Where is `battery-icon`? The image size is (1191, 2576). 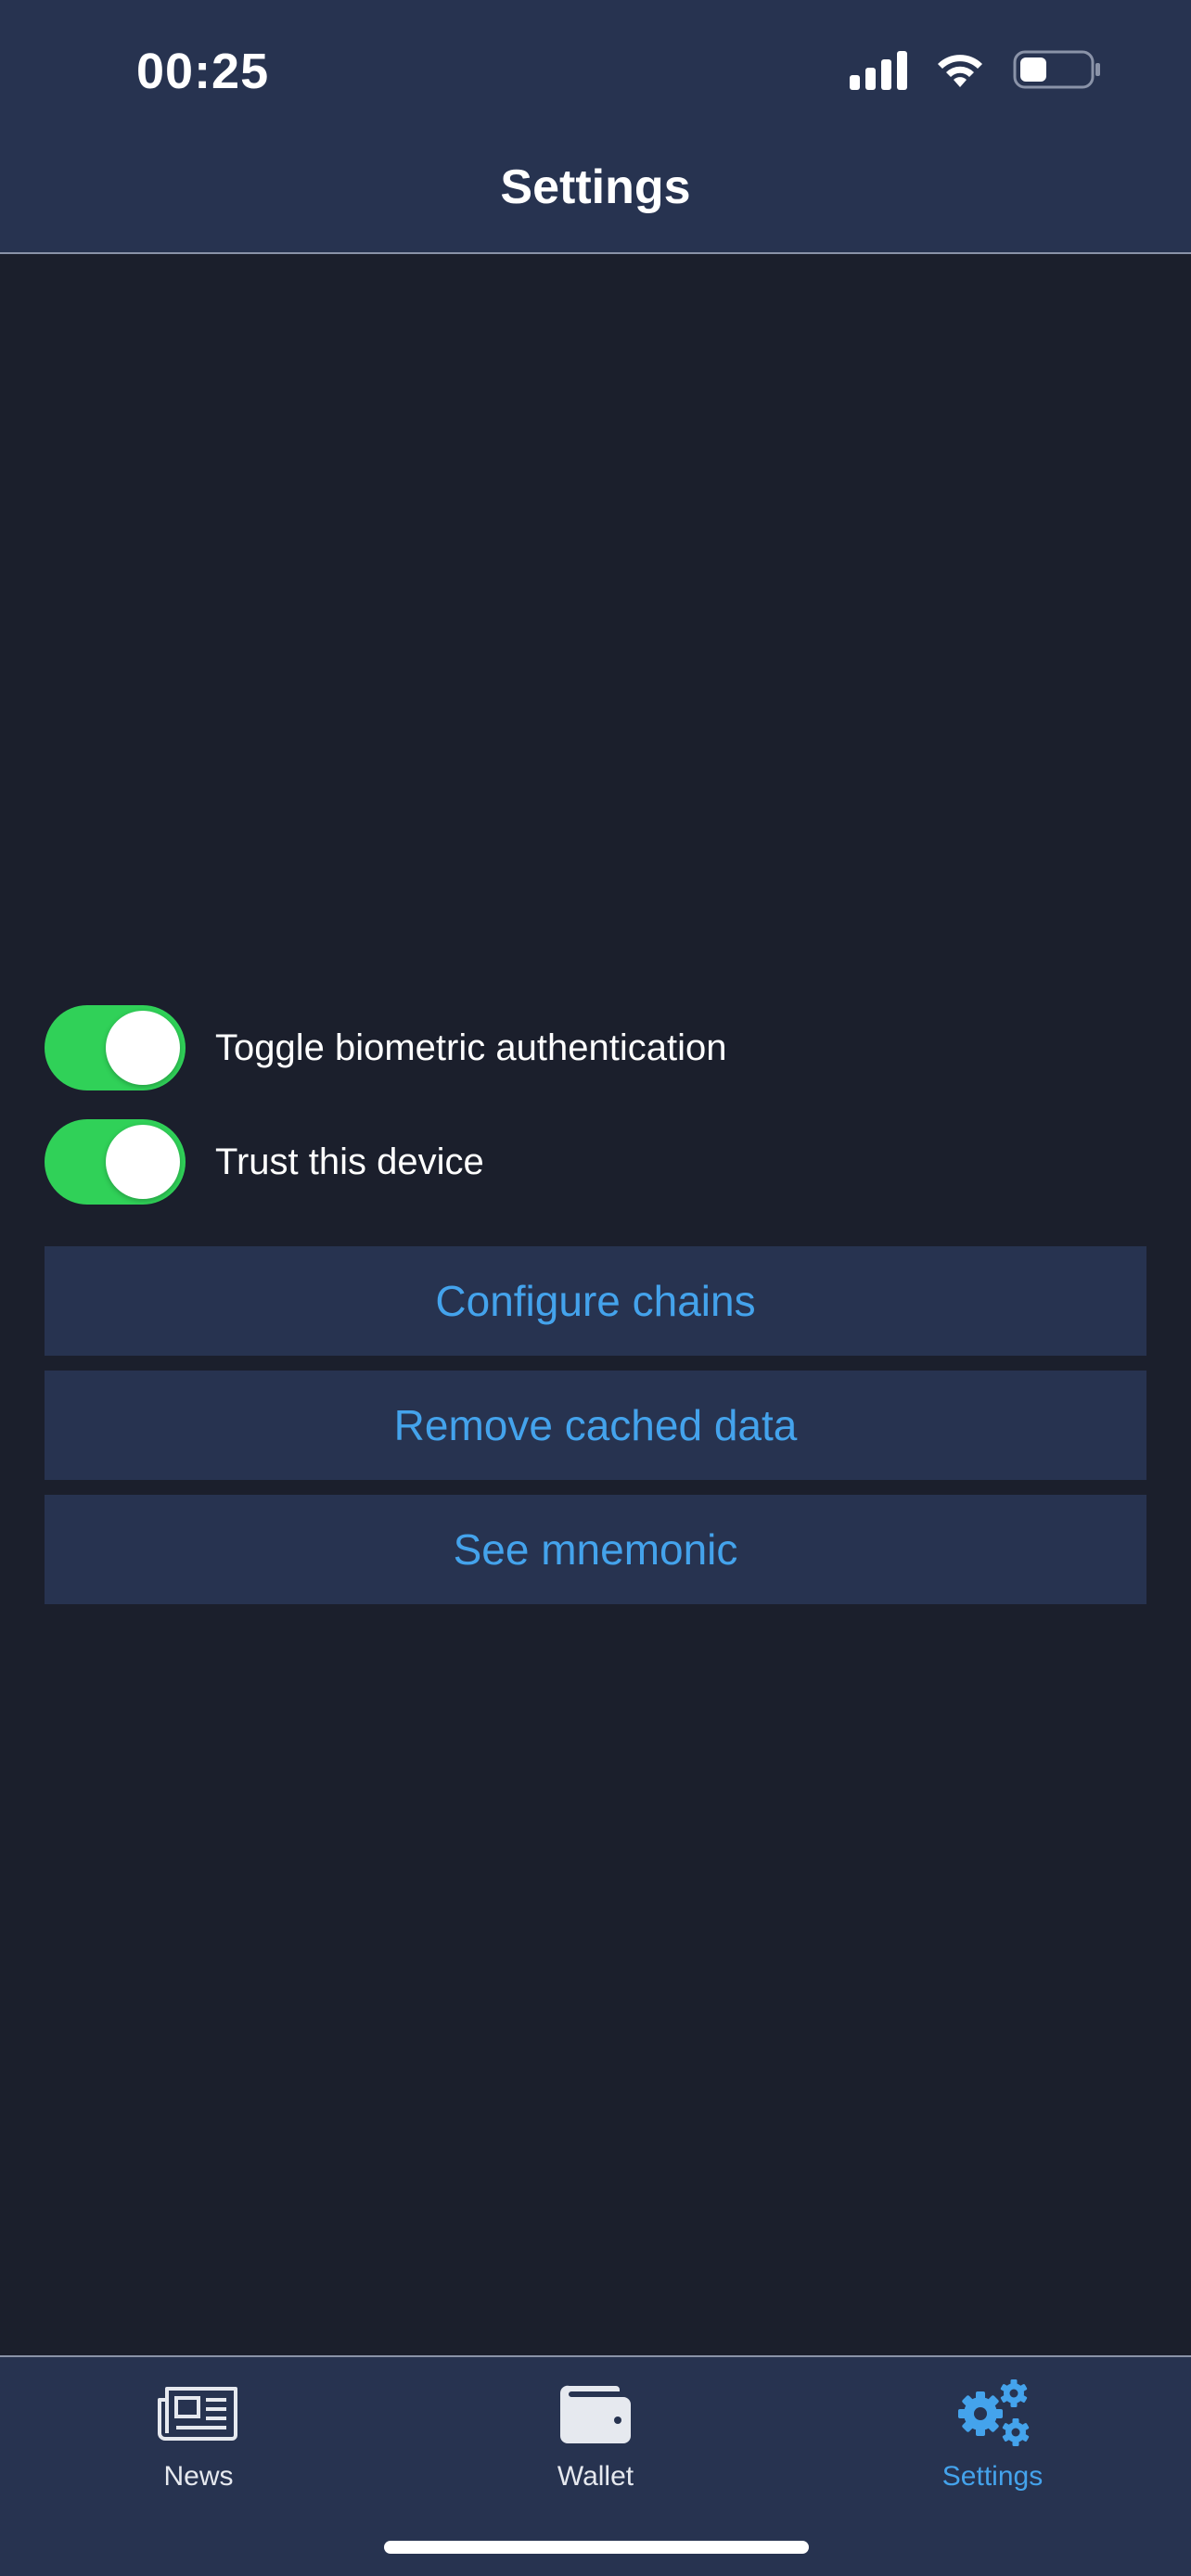 battery-icon is located at coordinates (1056, 69).